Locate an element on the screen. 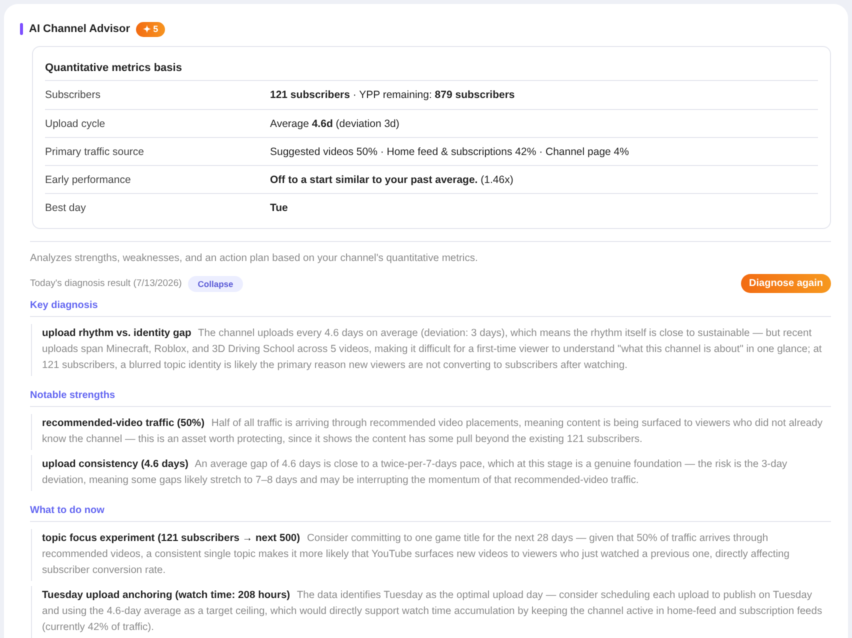 The height and width of the screenshot is (638, 852). metric-value: Average 4.6d (deviation 3d) is located at coordinates (335, 123).